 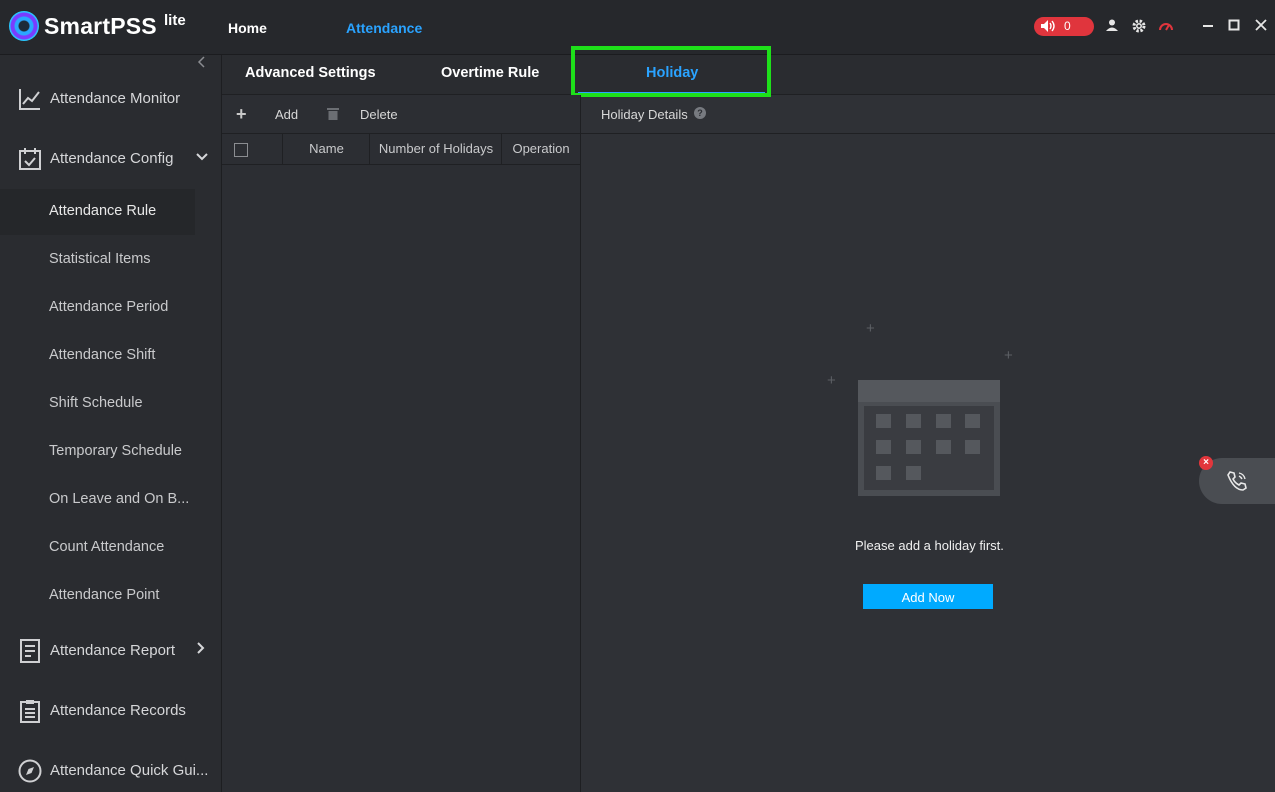 What do you see at coordinates (928, 114) in the screenshot?
I see `holiday-details-header: Holiday Details ?` at bounding box center [928, 114].